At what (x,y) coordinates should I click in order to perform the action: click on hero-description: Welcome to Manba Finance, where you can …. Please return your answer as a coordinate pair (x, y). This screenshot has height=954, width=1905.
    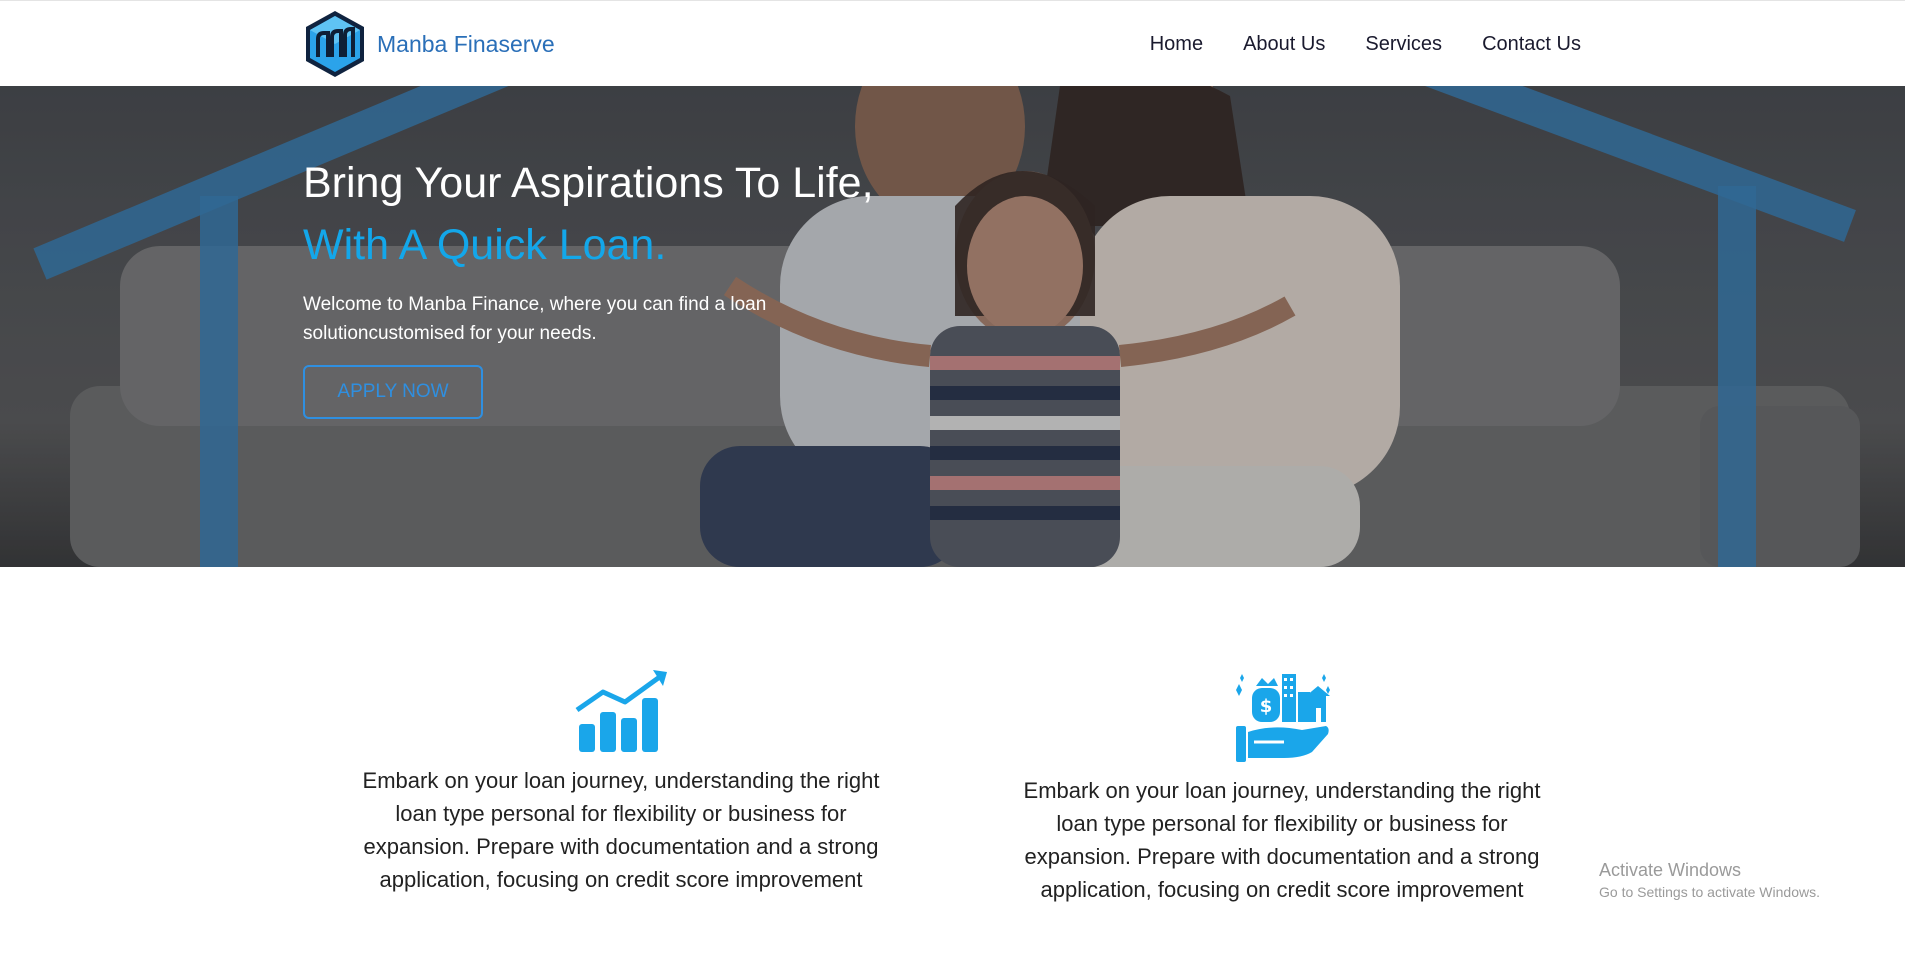
    Looking at the image, I should click on (535, 319).